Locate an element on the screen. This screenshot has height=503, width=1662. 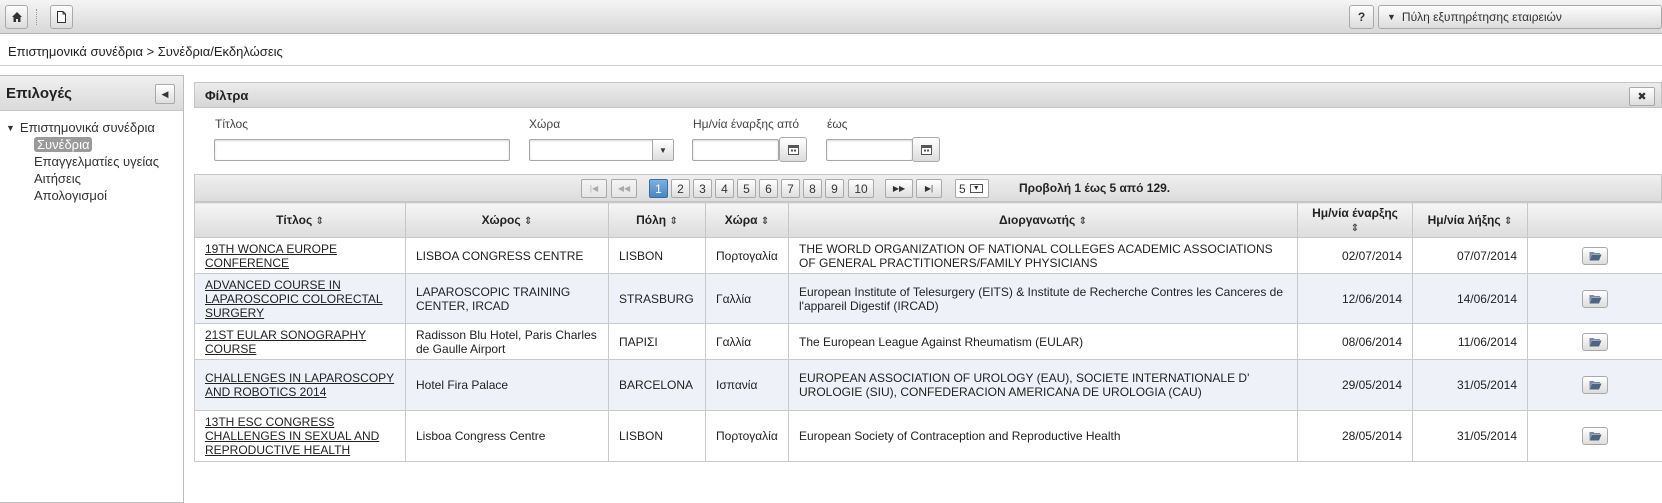
prev-page-button: ◀◀ is located at coordinates (624, 188).